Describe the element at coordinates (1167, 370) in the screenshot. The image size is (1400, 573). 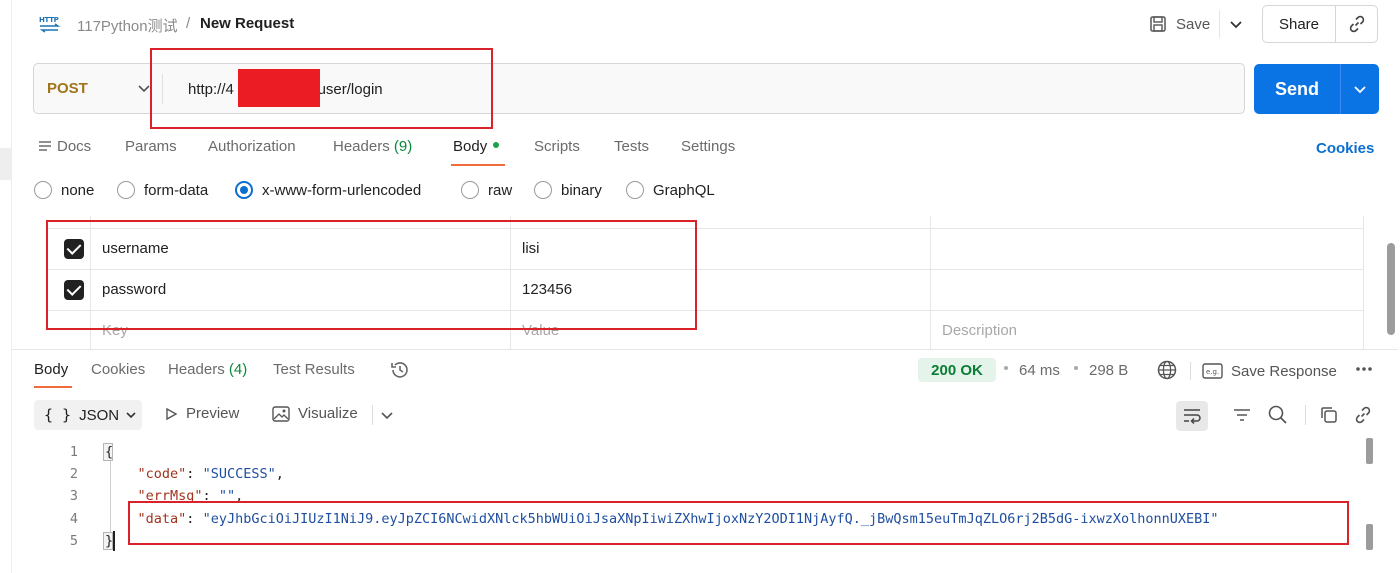
I see `globe-icon` at that location.